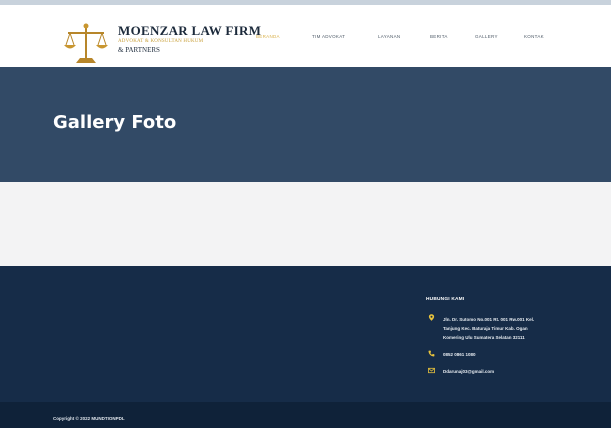 This screenshot has height=428, width=611. What do you see at coordinates (486, 36) in the screenshot?
I see `nav-item-gallery: GALLERY` at bounding box center [486, 36].